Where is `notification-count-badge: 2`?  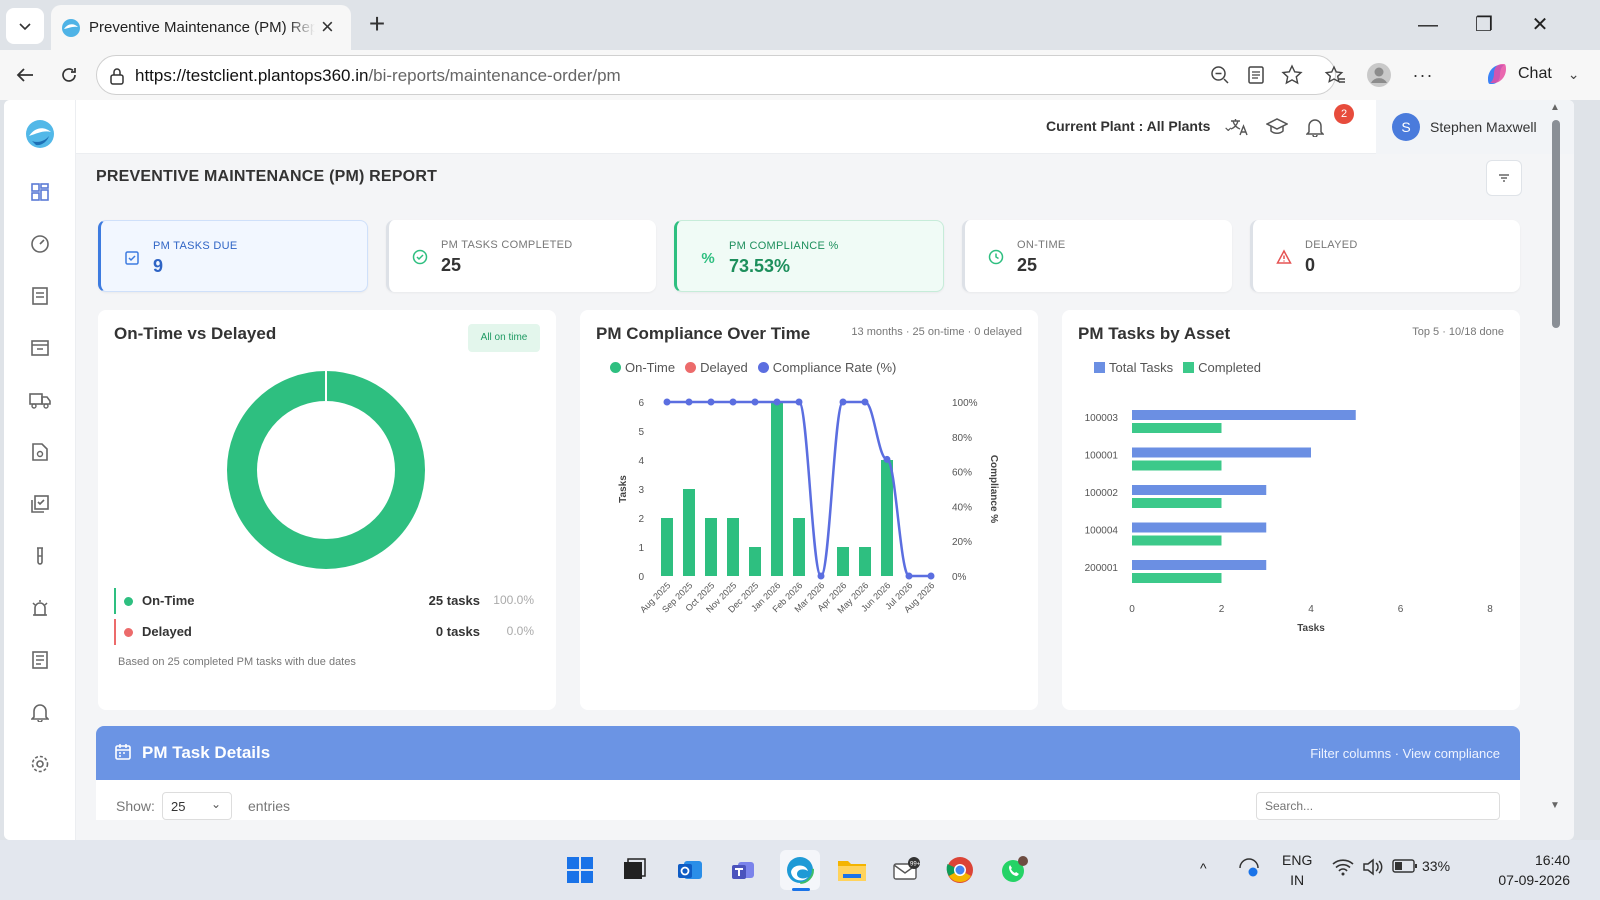 notification-count-badge: 2 is located at coordinates (1344, 114).